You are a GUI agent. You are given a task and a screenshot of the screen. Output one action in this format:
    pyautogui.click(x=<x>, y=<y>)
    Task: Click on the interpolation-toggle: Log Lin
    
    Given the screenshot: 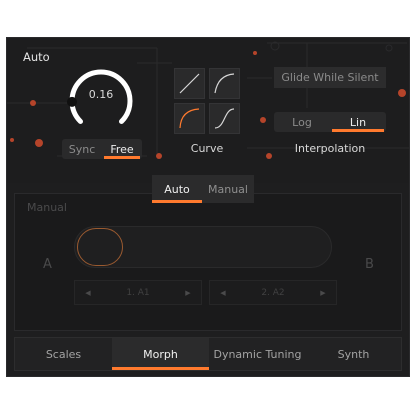 What is the action you would take?
    pyautogui.click(x=330, y=122)
    